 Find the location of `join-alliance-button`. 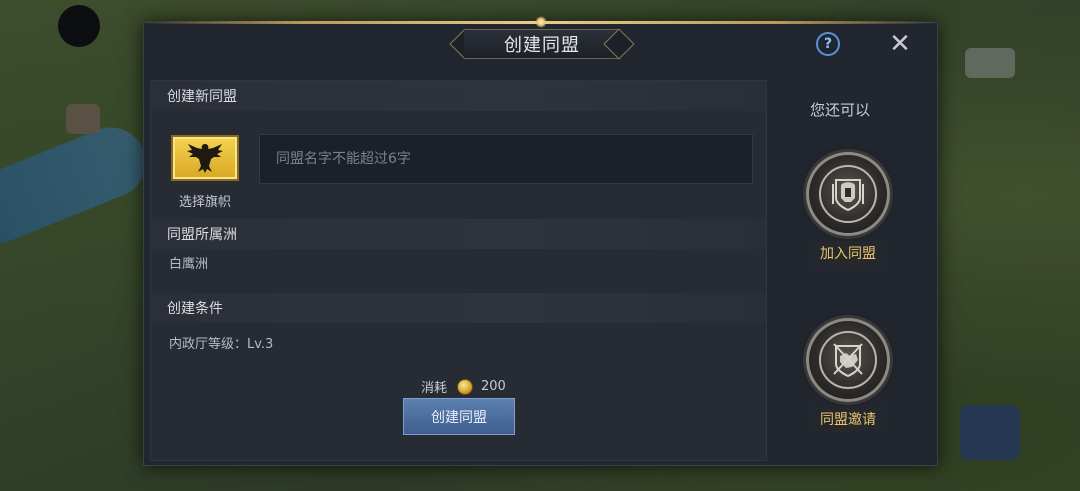

join-alliance-button is located at coordinates (848, 194).